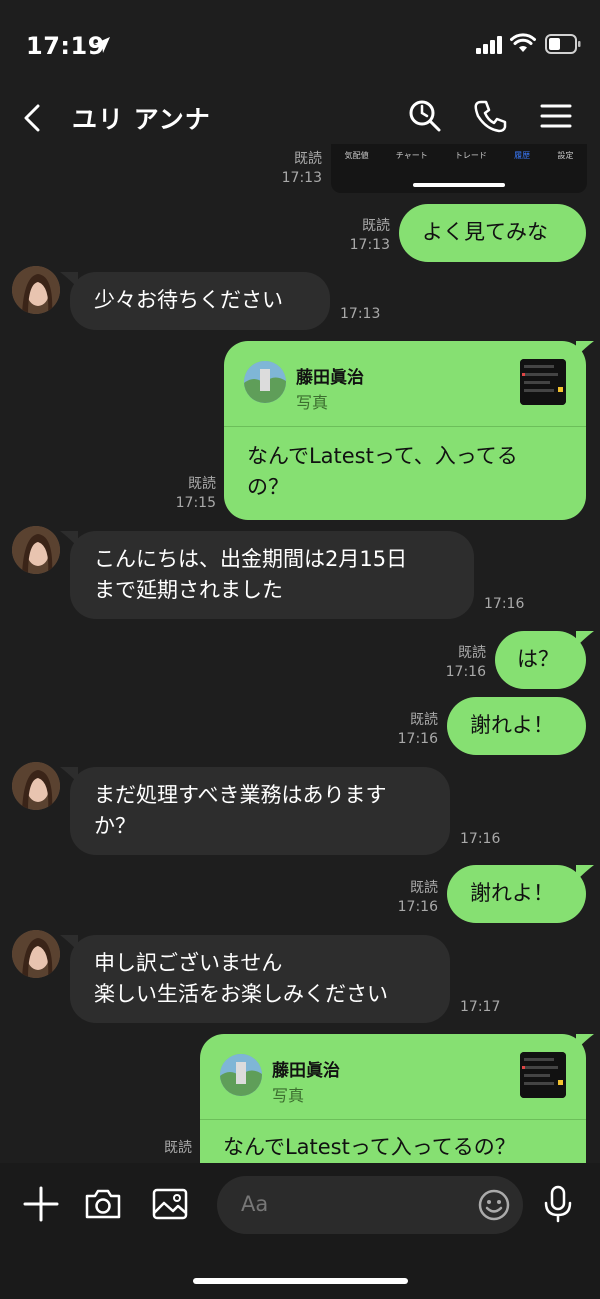 The image size is (600, 1299). I want to click on incoming-message: 申し訳ございません 楽しい生活をお楽しみください, so click(260, 979).